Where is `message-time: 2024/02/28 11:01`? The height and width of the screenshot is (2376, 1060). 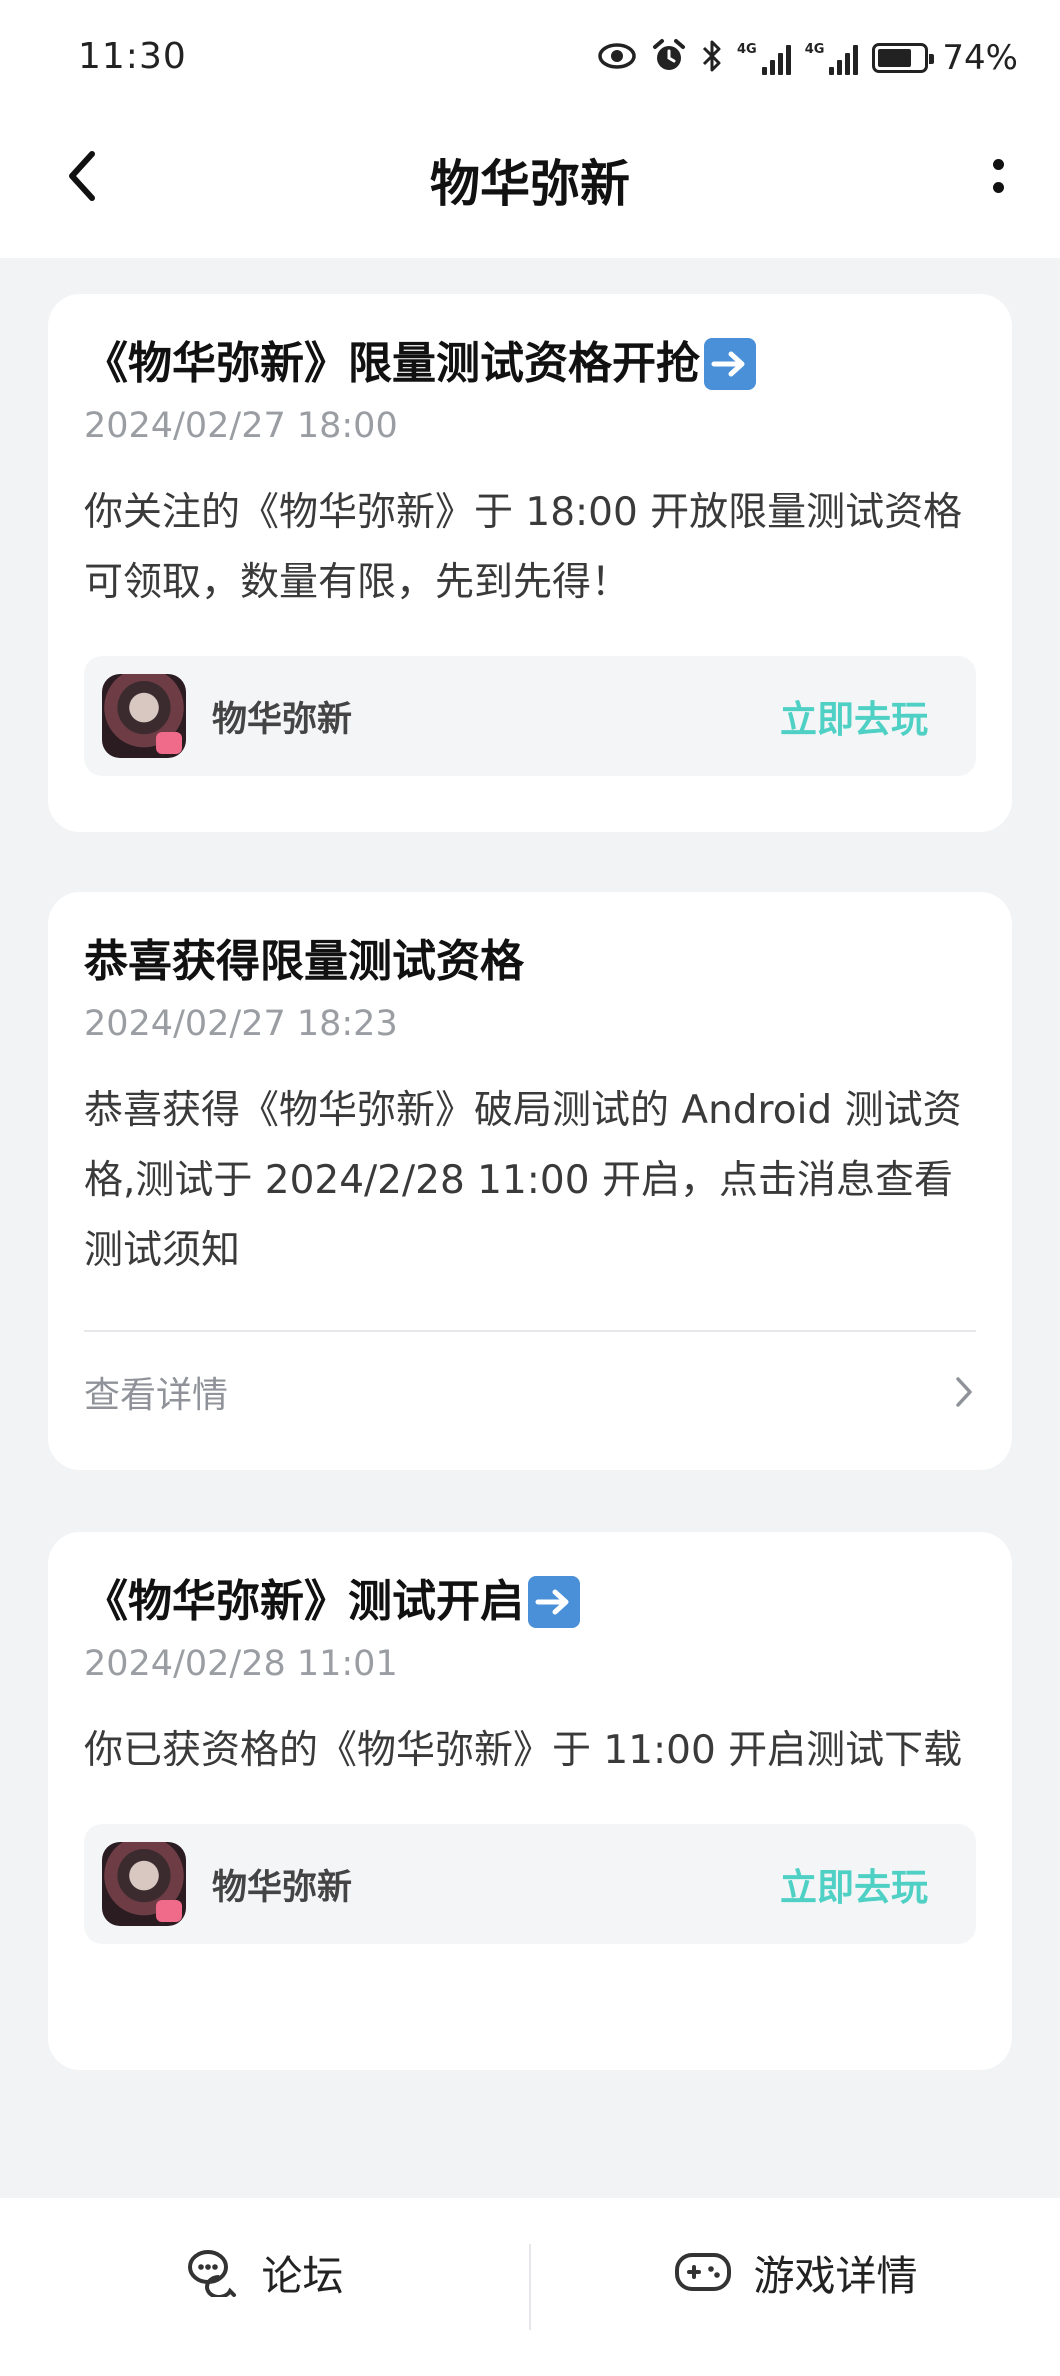
message-time: 2024/02/28 11:01 is located at coordinates (241, 1664).